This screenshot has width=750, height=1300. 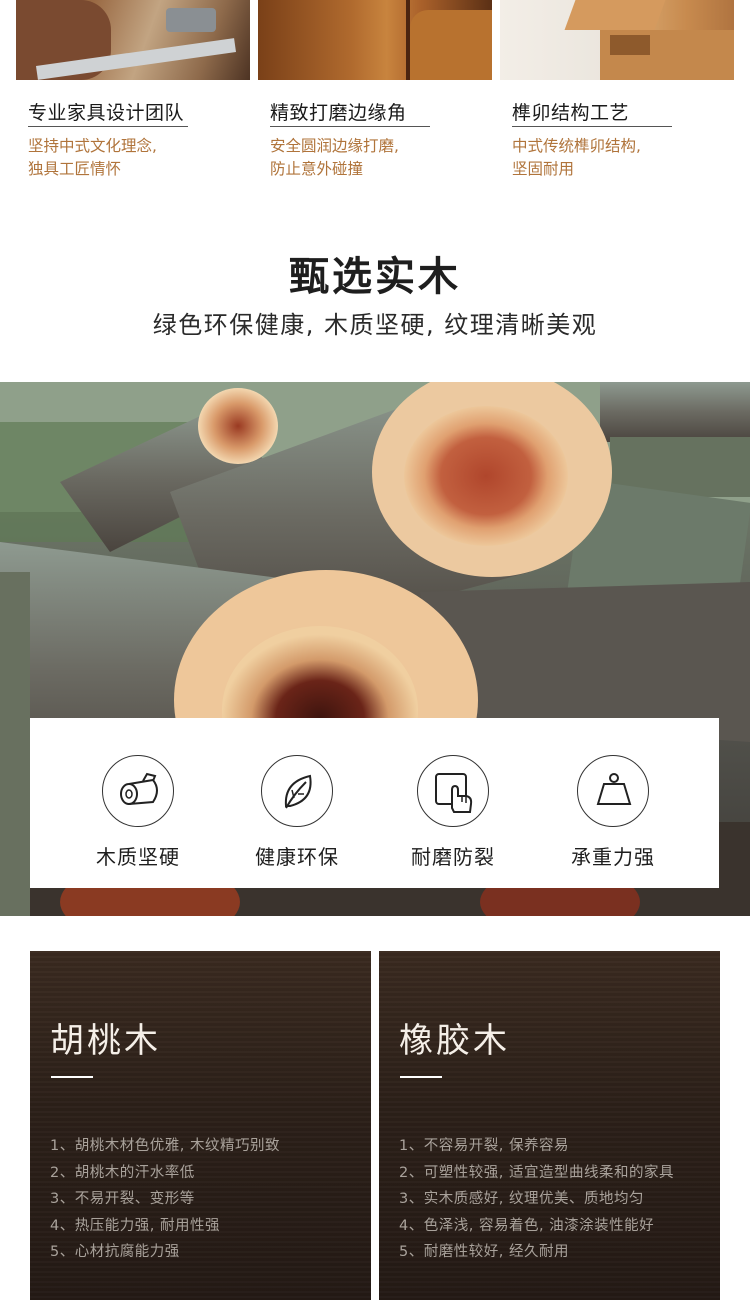 What do you see at coordinates (338, 113) in the screenshot?
I see `feature-title: 精致打磨边缘角` at bounding box center [338, 113].